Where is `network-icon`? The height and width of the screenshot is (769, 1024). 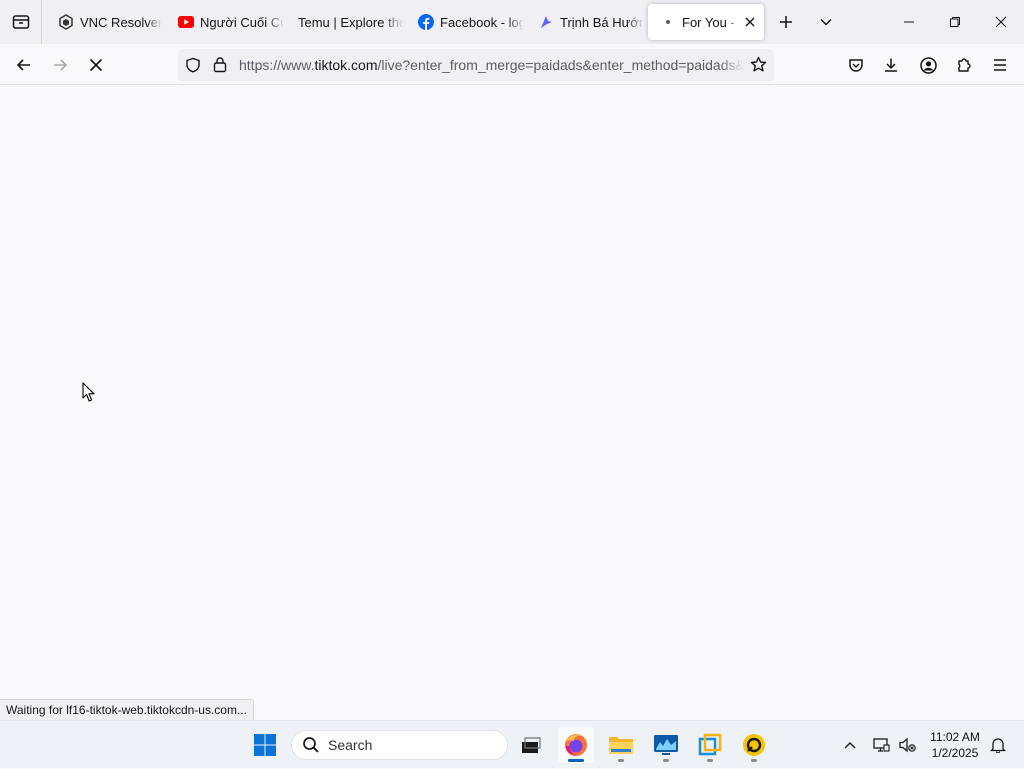 network-icon is located at coordinates (881, 745).